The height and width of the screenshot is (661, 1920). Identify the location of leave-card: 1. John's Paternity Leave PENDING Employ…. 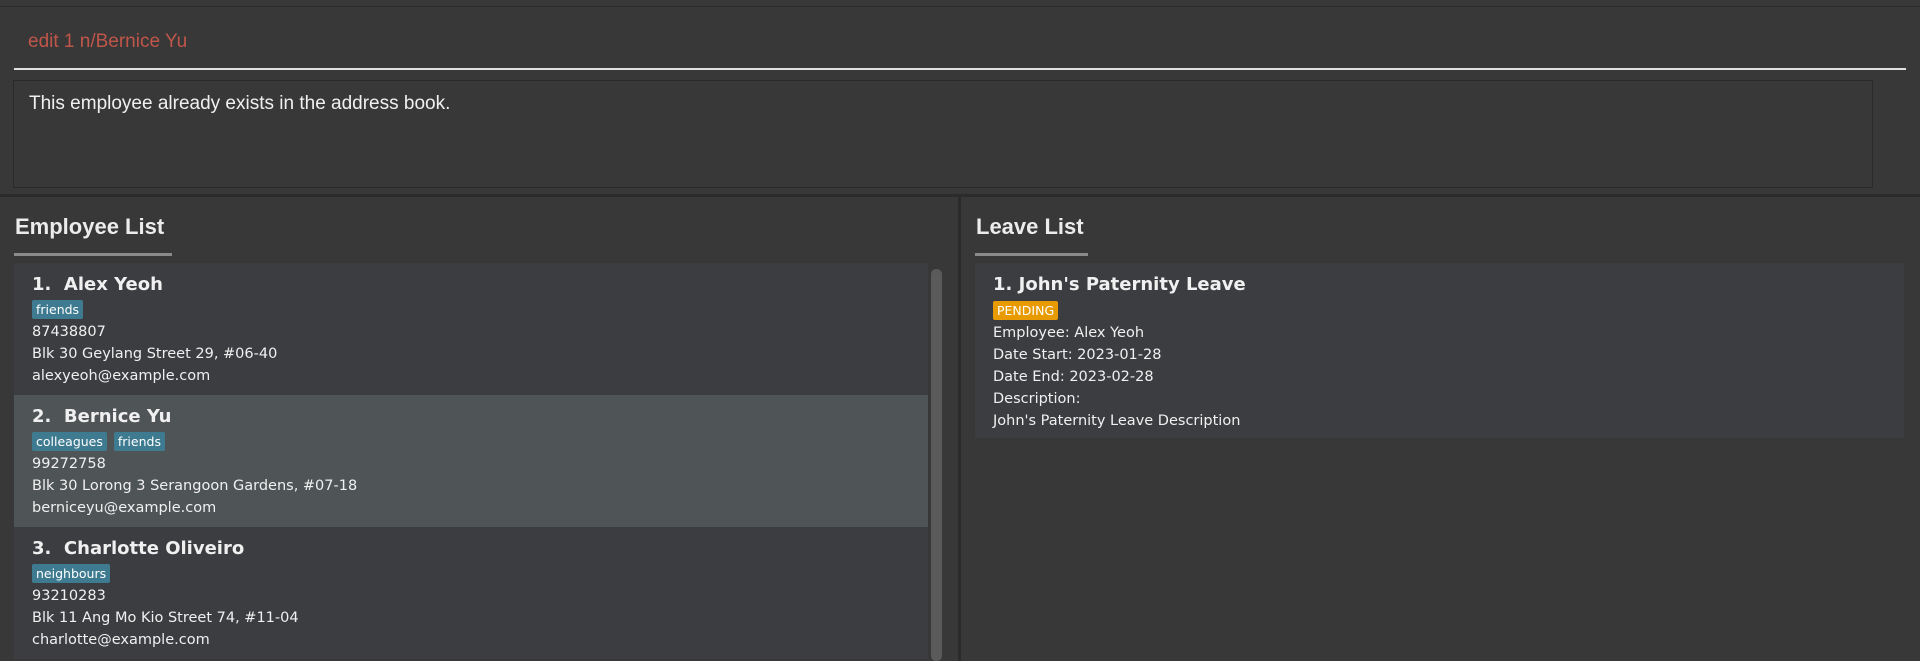
(1439, 350).